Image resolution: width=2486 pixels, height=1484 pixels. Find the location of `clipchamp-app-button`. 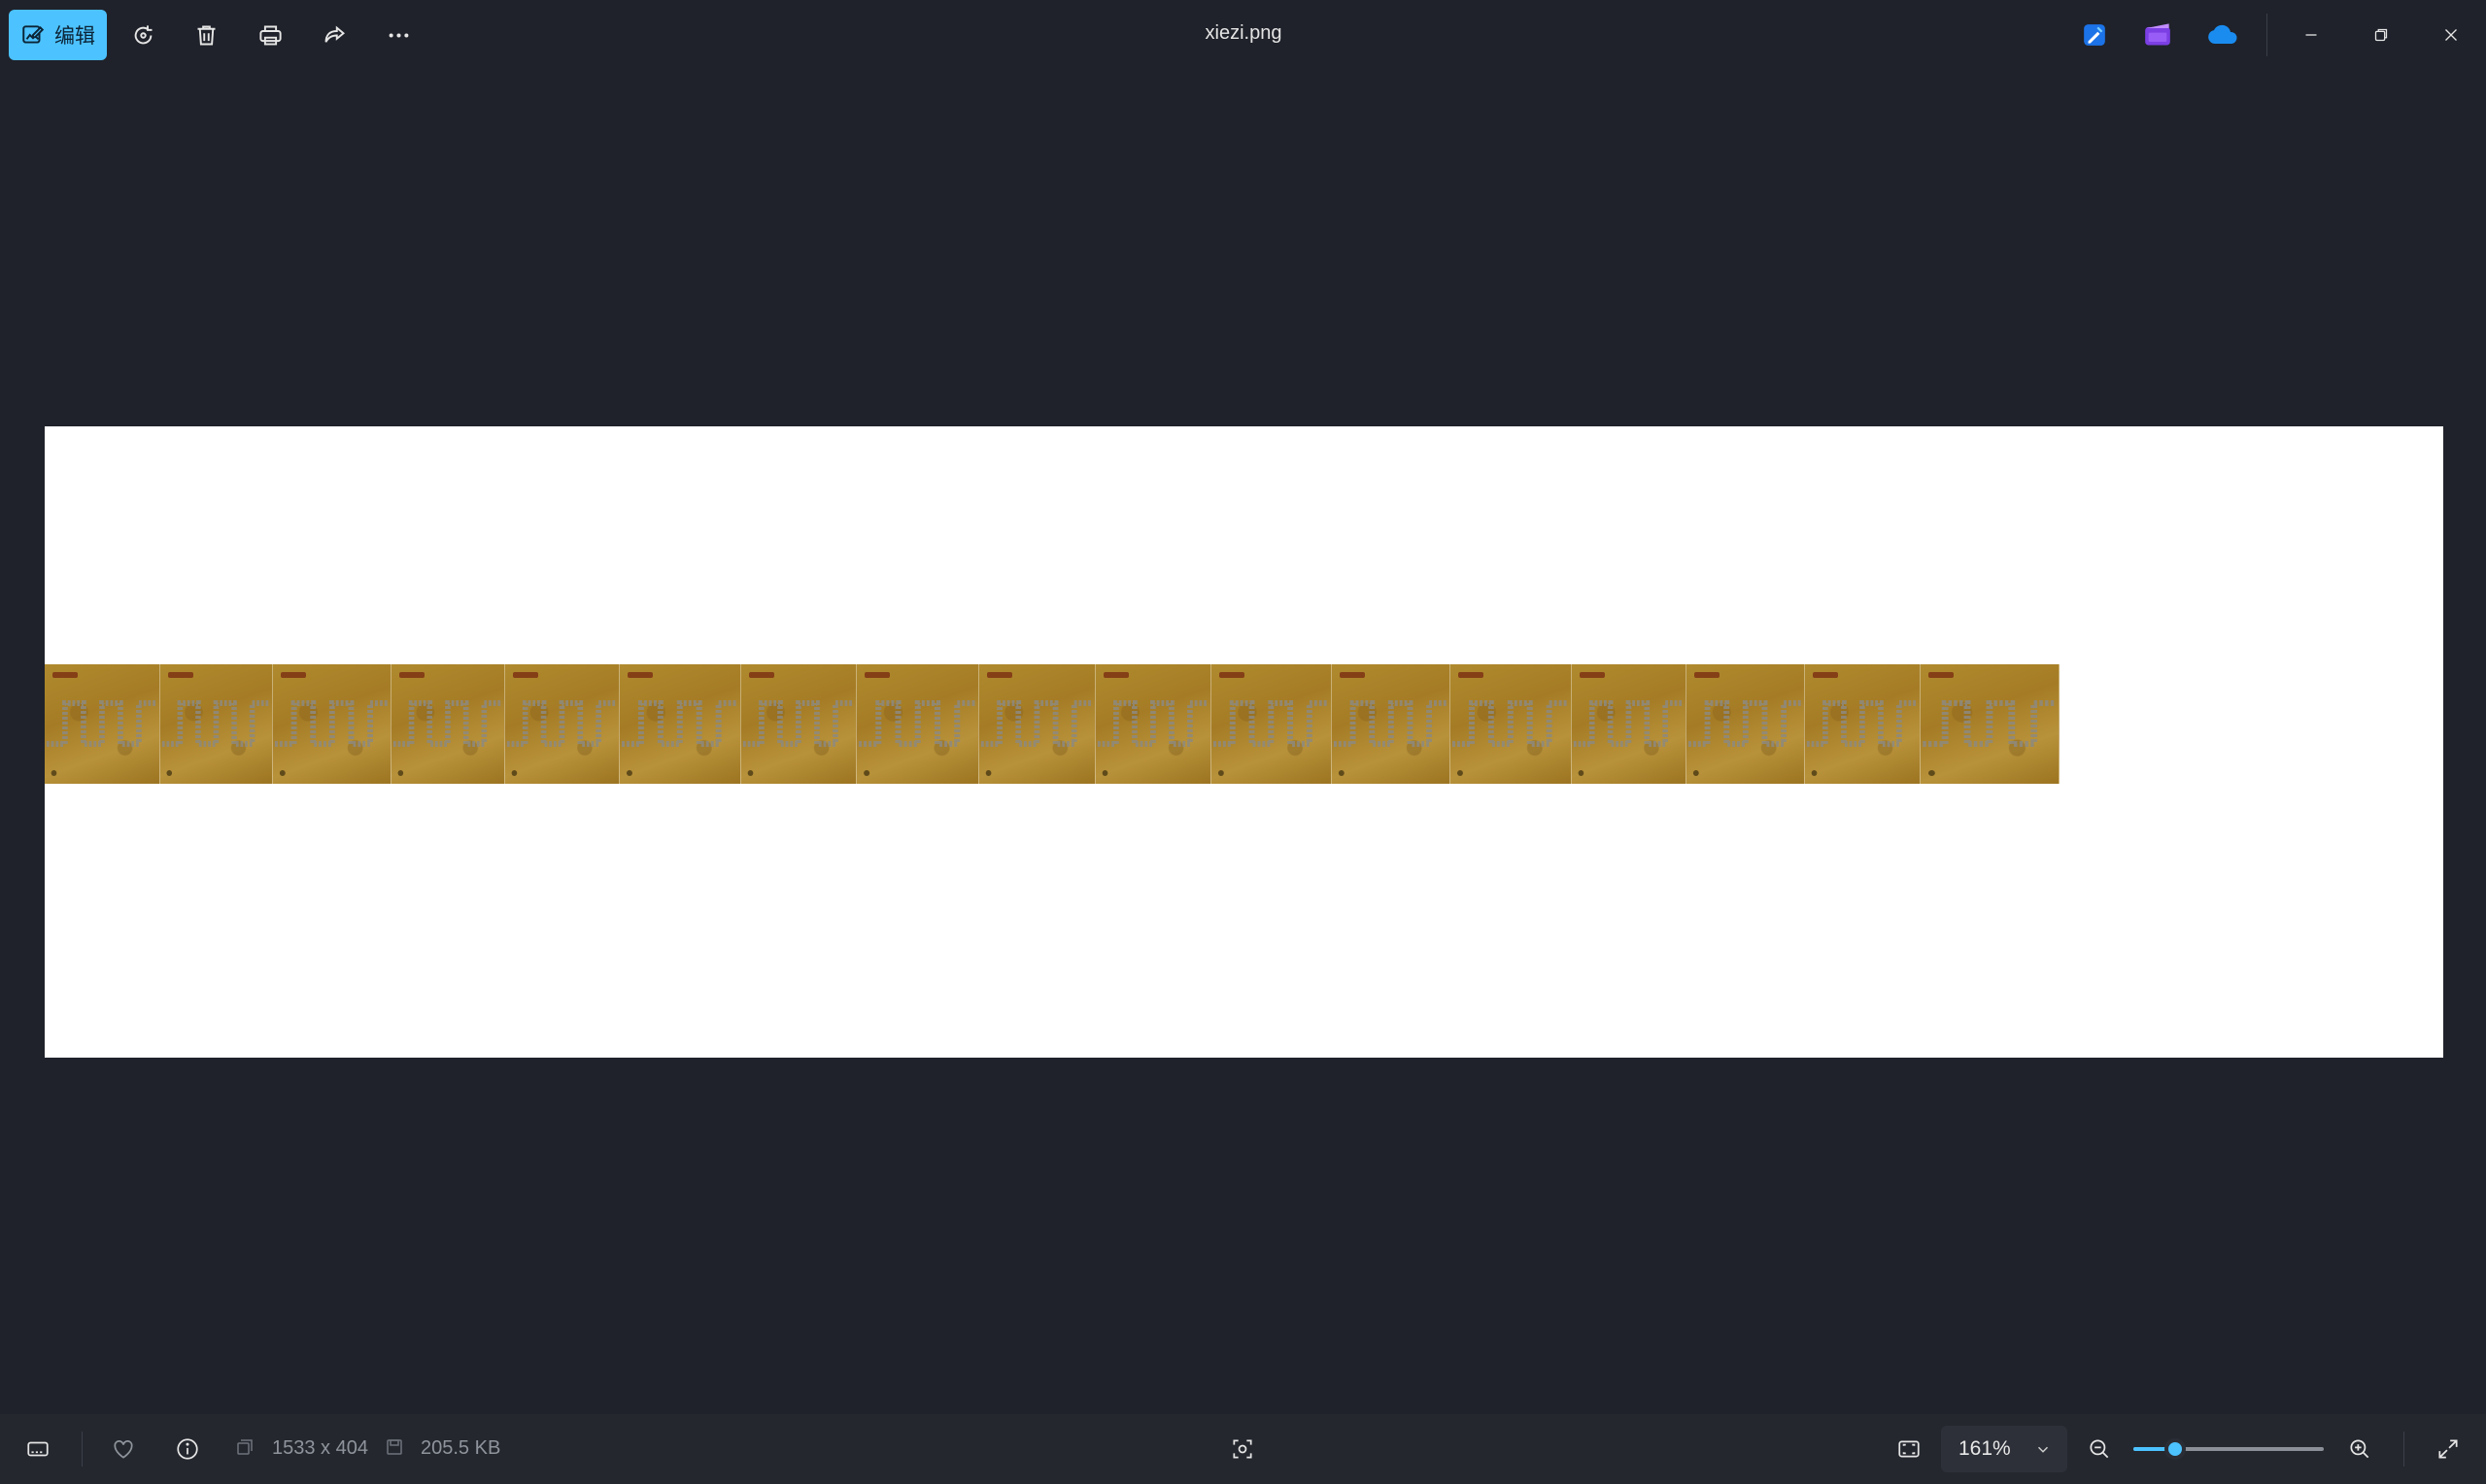

clipchamp-app-button is located at coordinates (2157, 35).